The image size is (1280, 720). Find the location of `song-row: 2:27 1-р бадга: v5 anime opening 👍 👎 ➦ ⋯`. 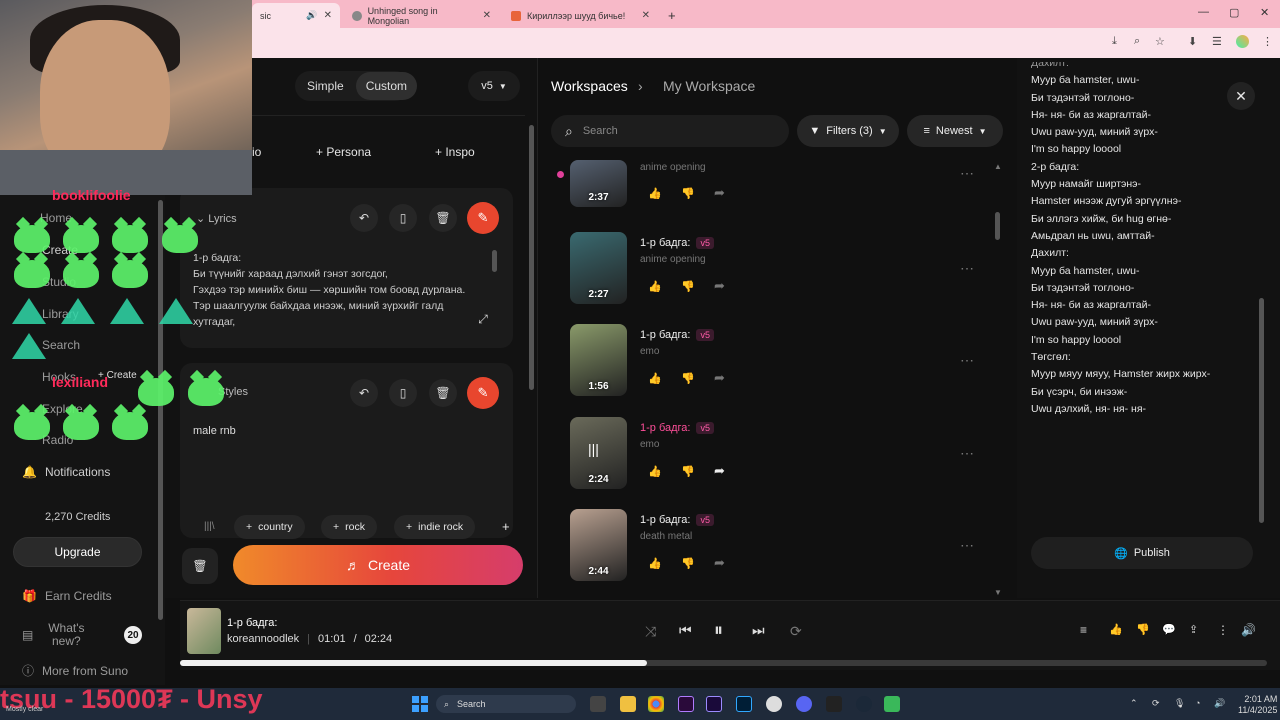

song-row: 2:27 1-р бадга: v5 anime opening 👍 👎 ➦ ⋯ is located at coordinates (780, 269).